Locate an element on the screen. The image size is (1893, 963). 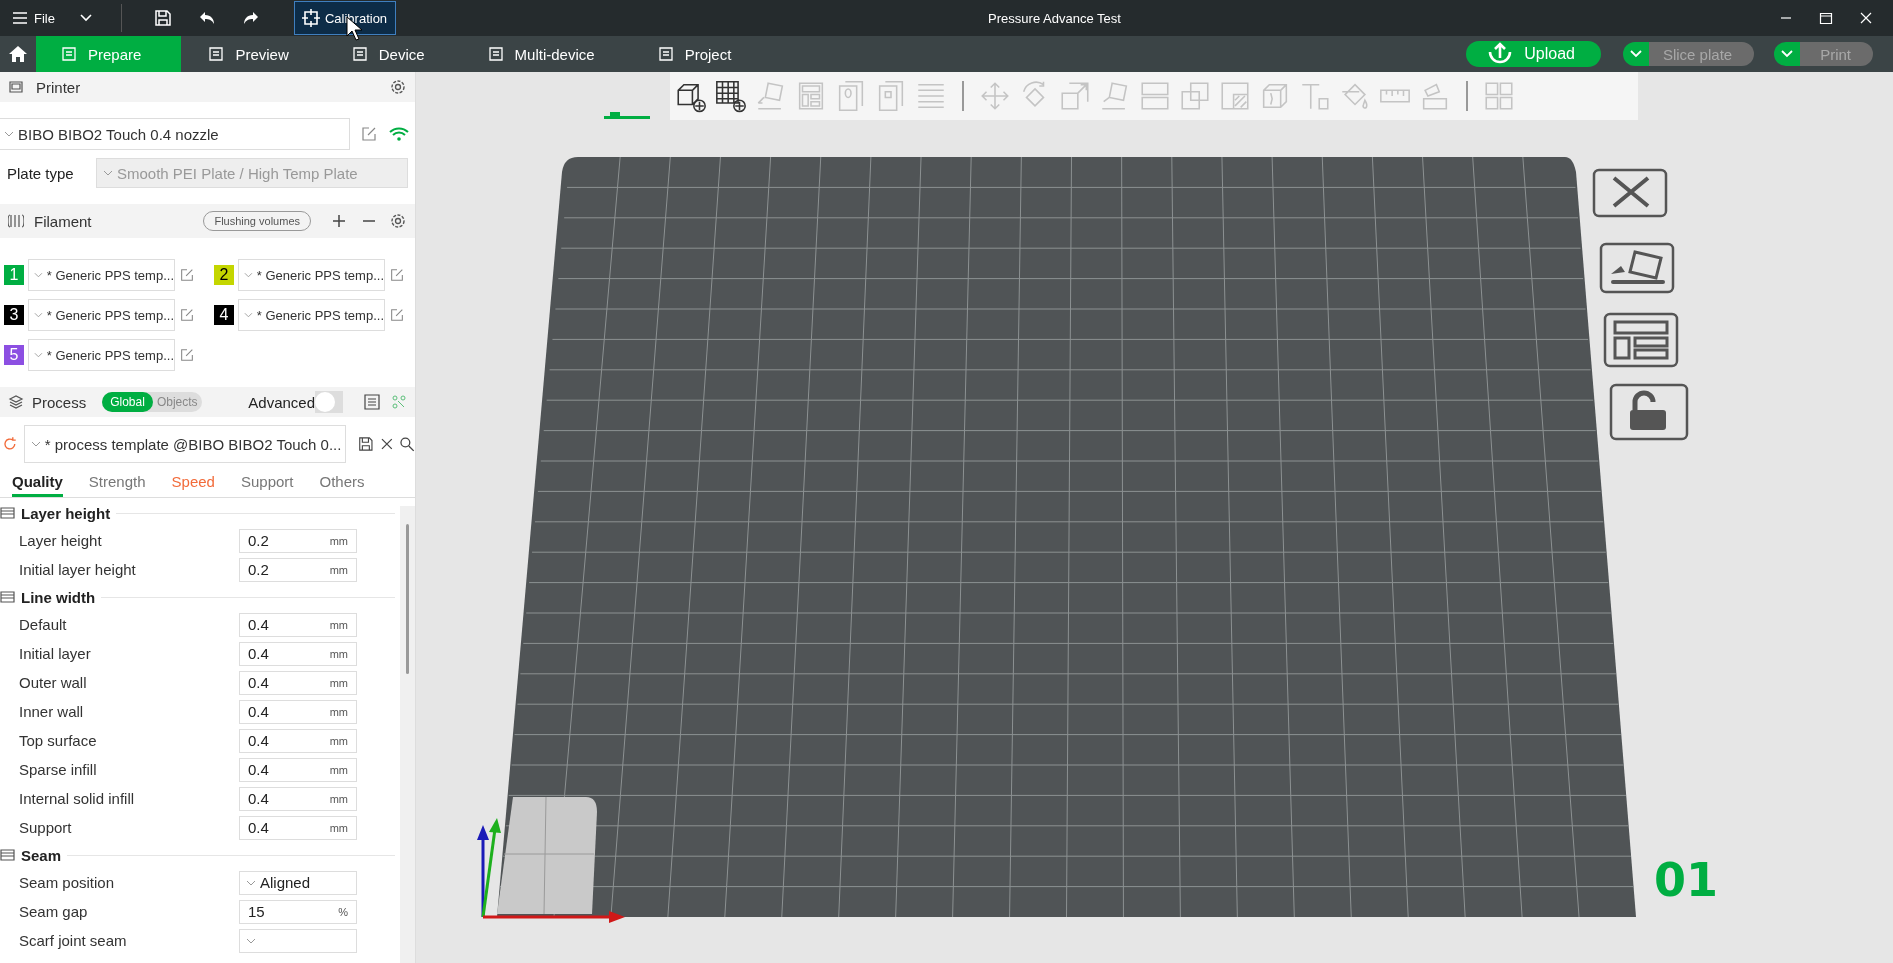
auto-orient-button is located at coordinates (1638, 268).